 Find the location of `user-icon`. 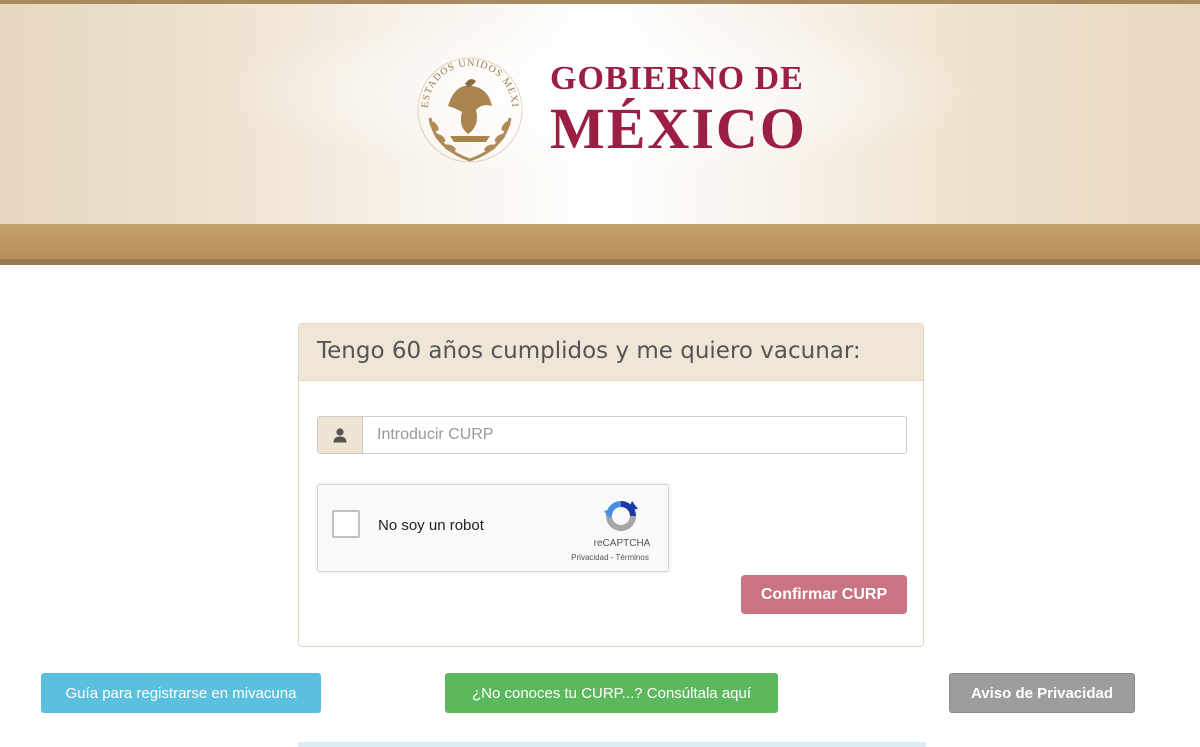

user-icon is located at coordinates (340, 435).